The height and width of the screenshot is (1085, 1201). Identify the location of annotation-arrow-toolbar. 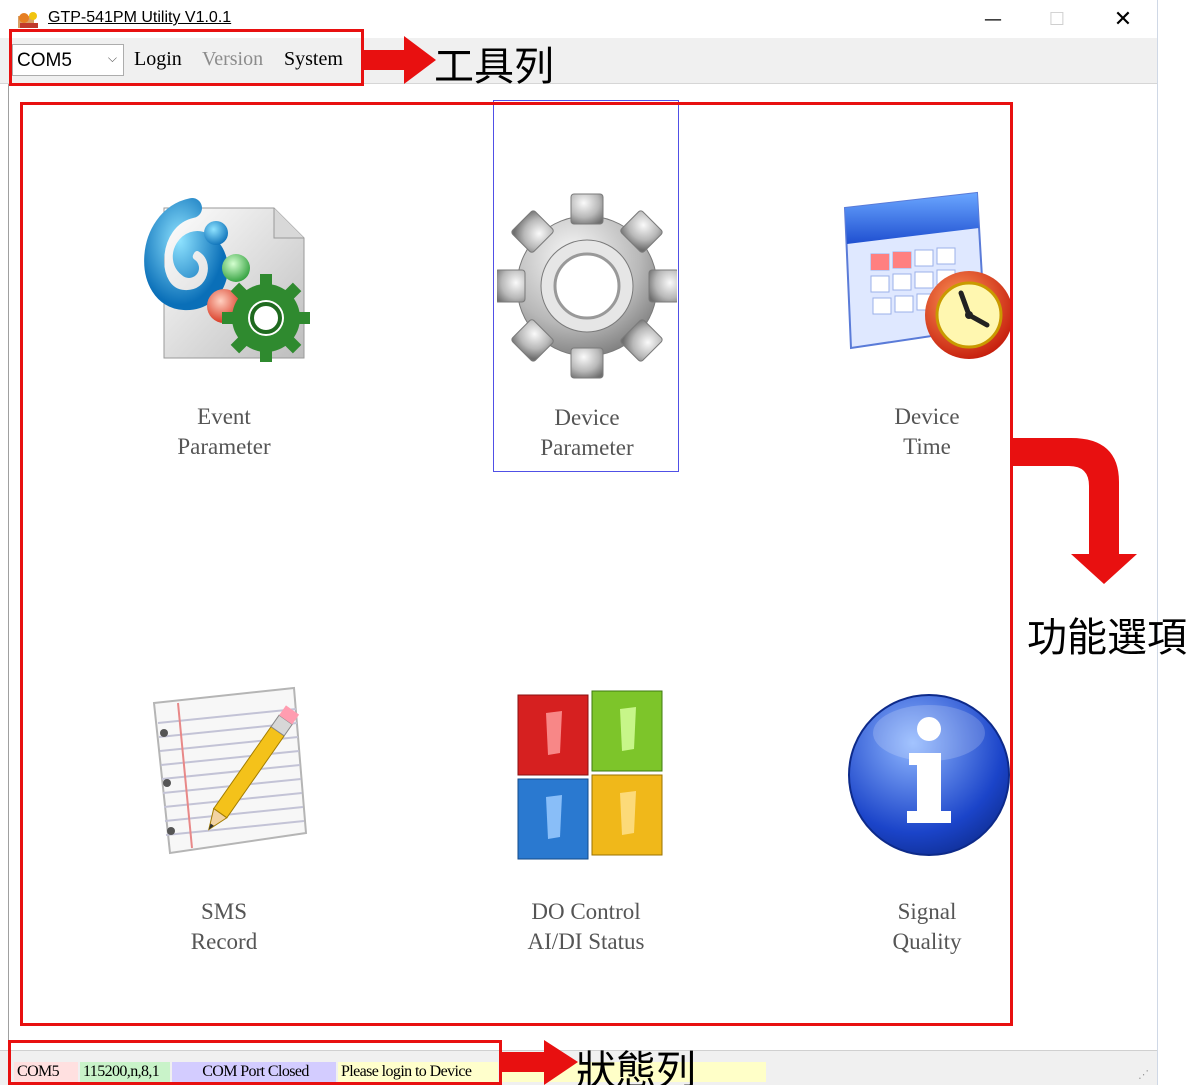
(400, 60).